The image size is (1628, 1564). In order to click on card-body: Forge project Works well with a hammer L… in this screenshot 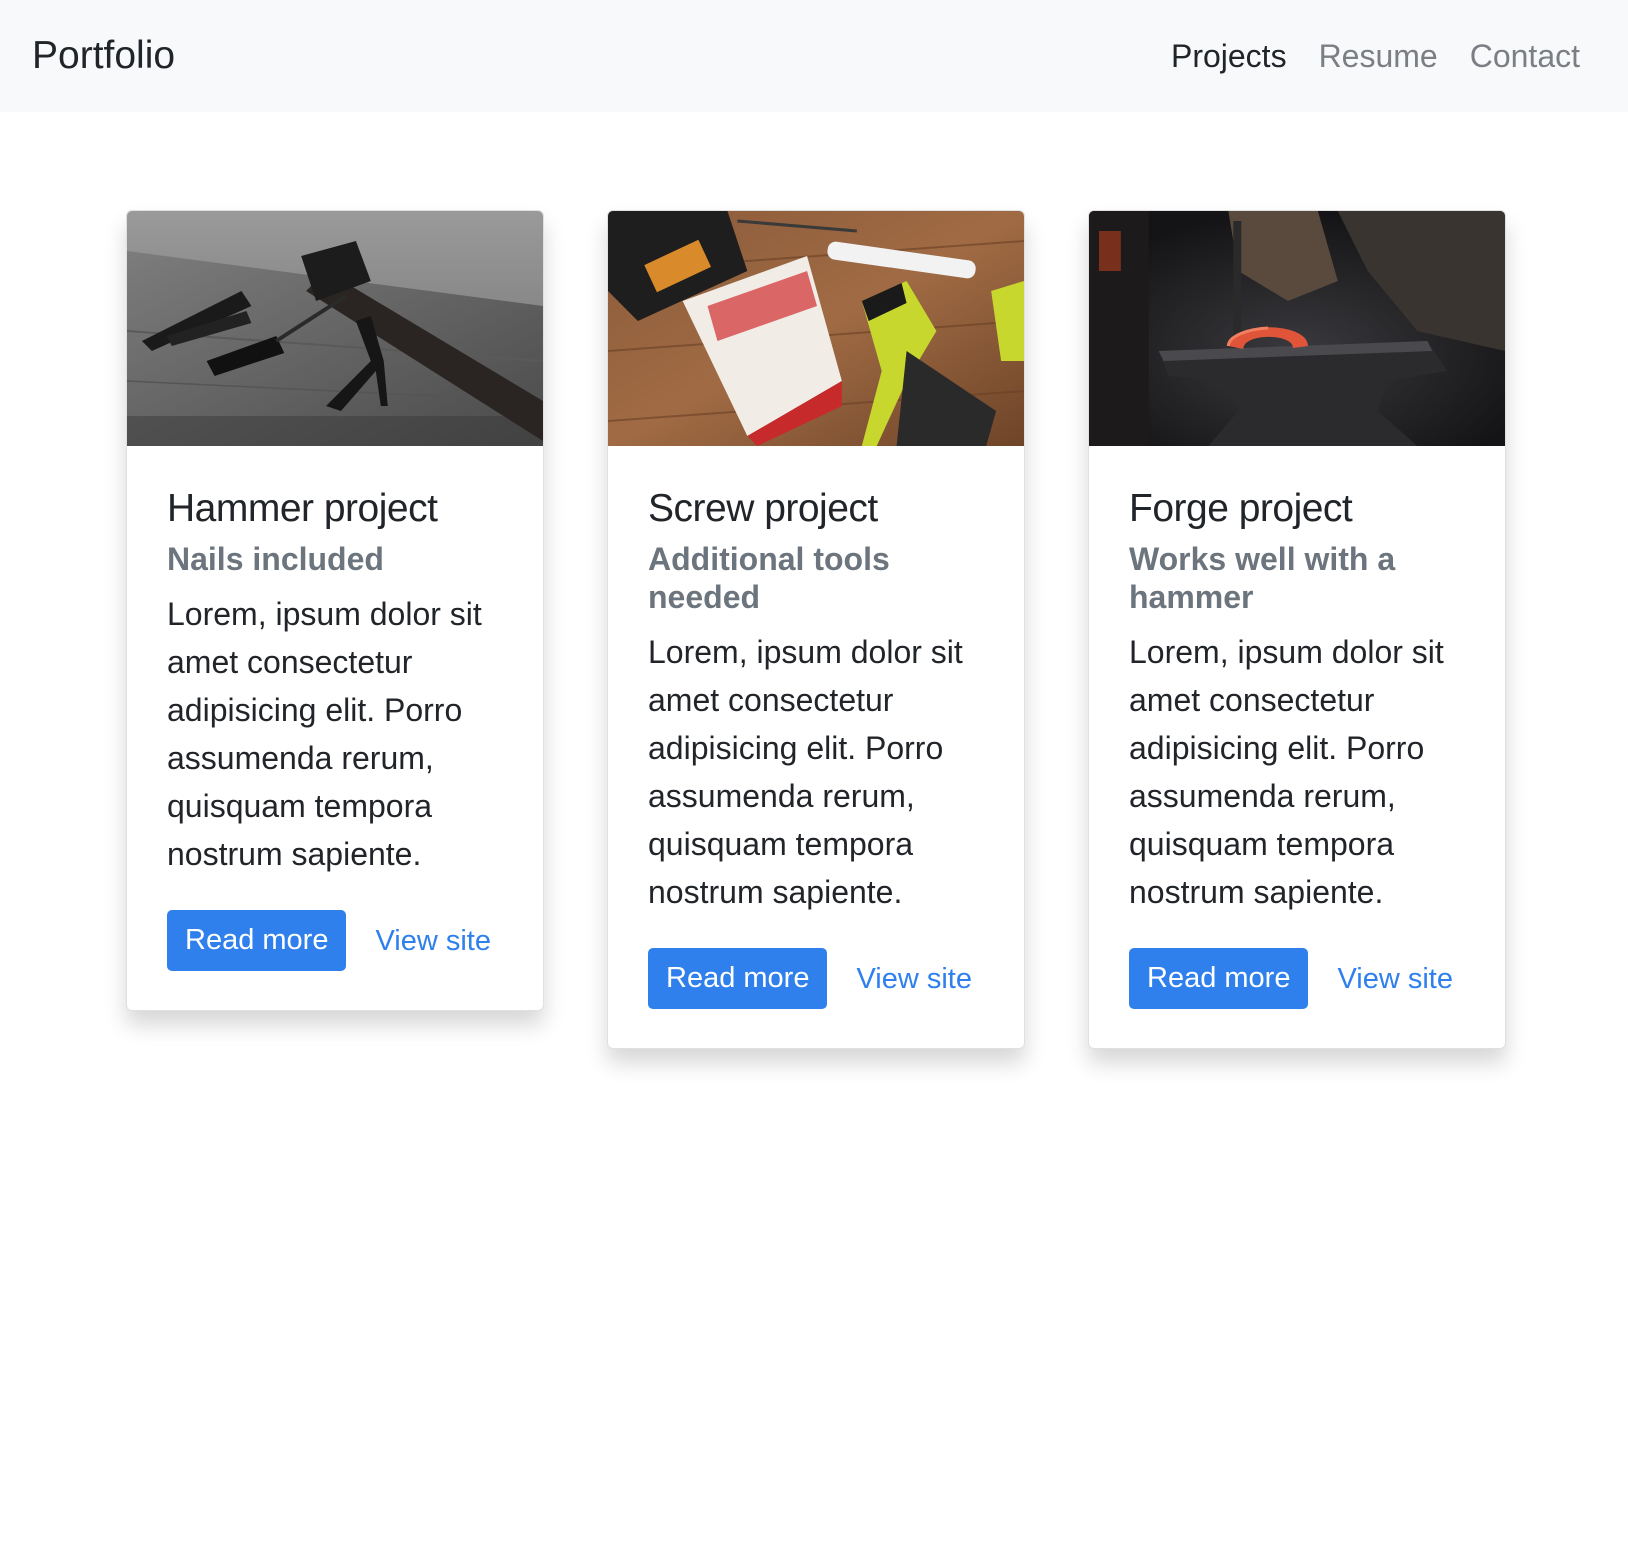, I will do `click(1297, 747)`.